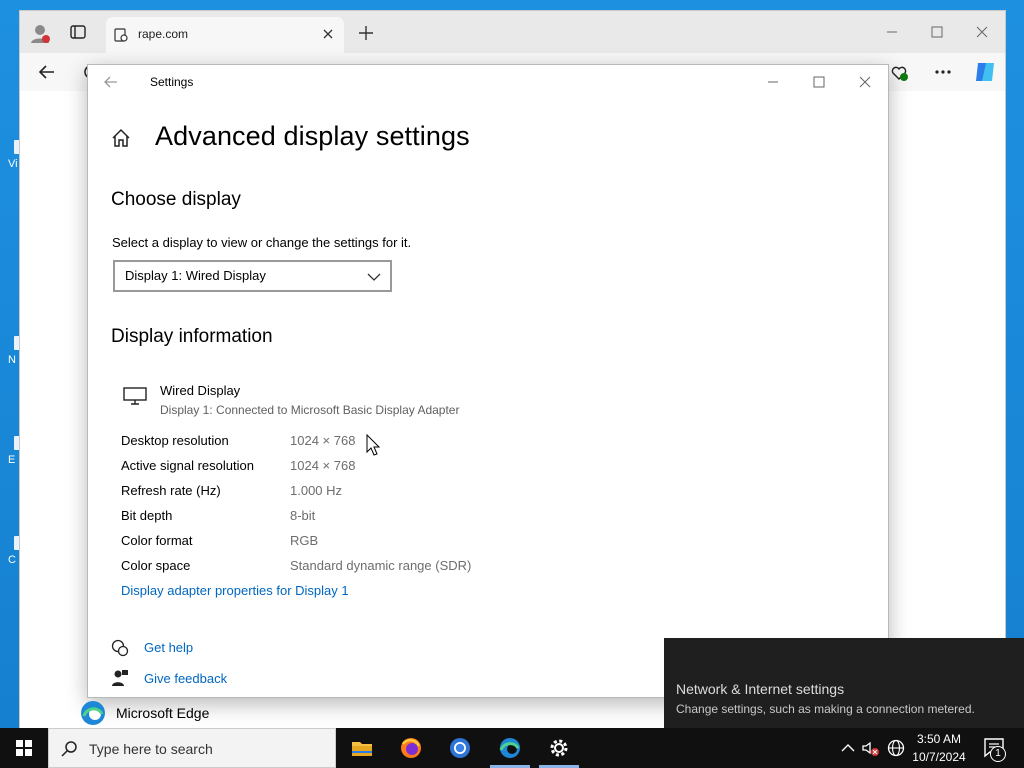 This screenshot has width=1024, height=768. I want to click on desktop-icon: Vi, so click(10, 160).